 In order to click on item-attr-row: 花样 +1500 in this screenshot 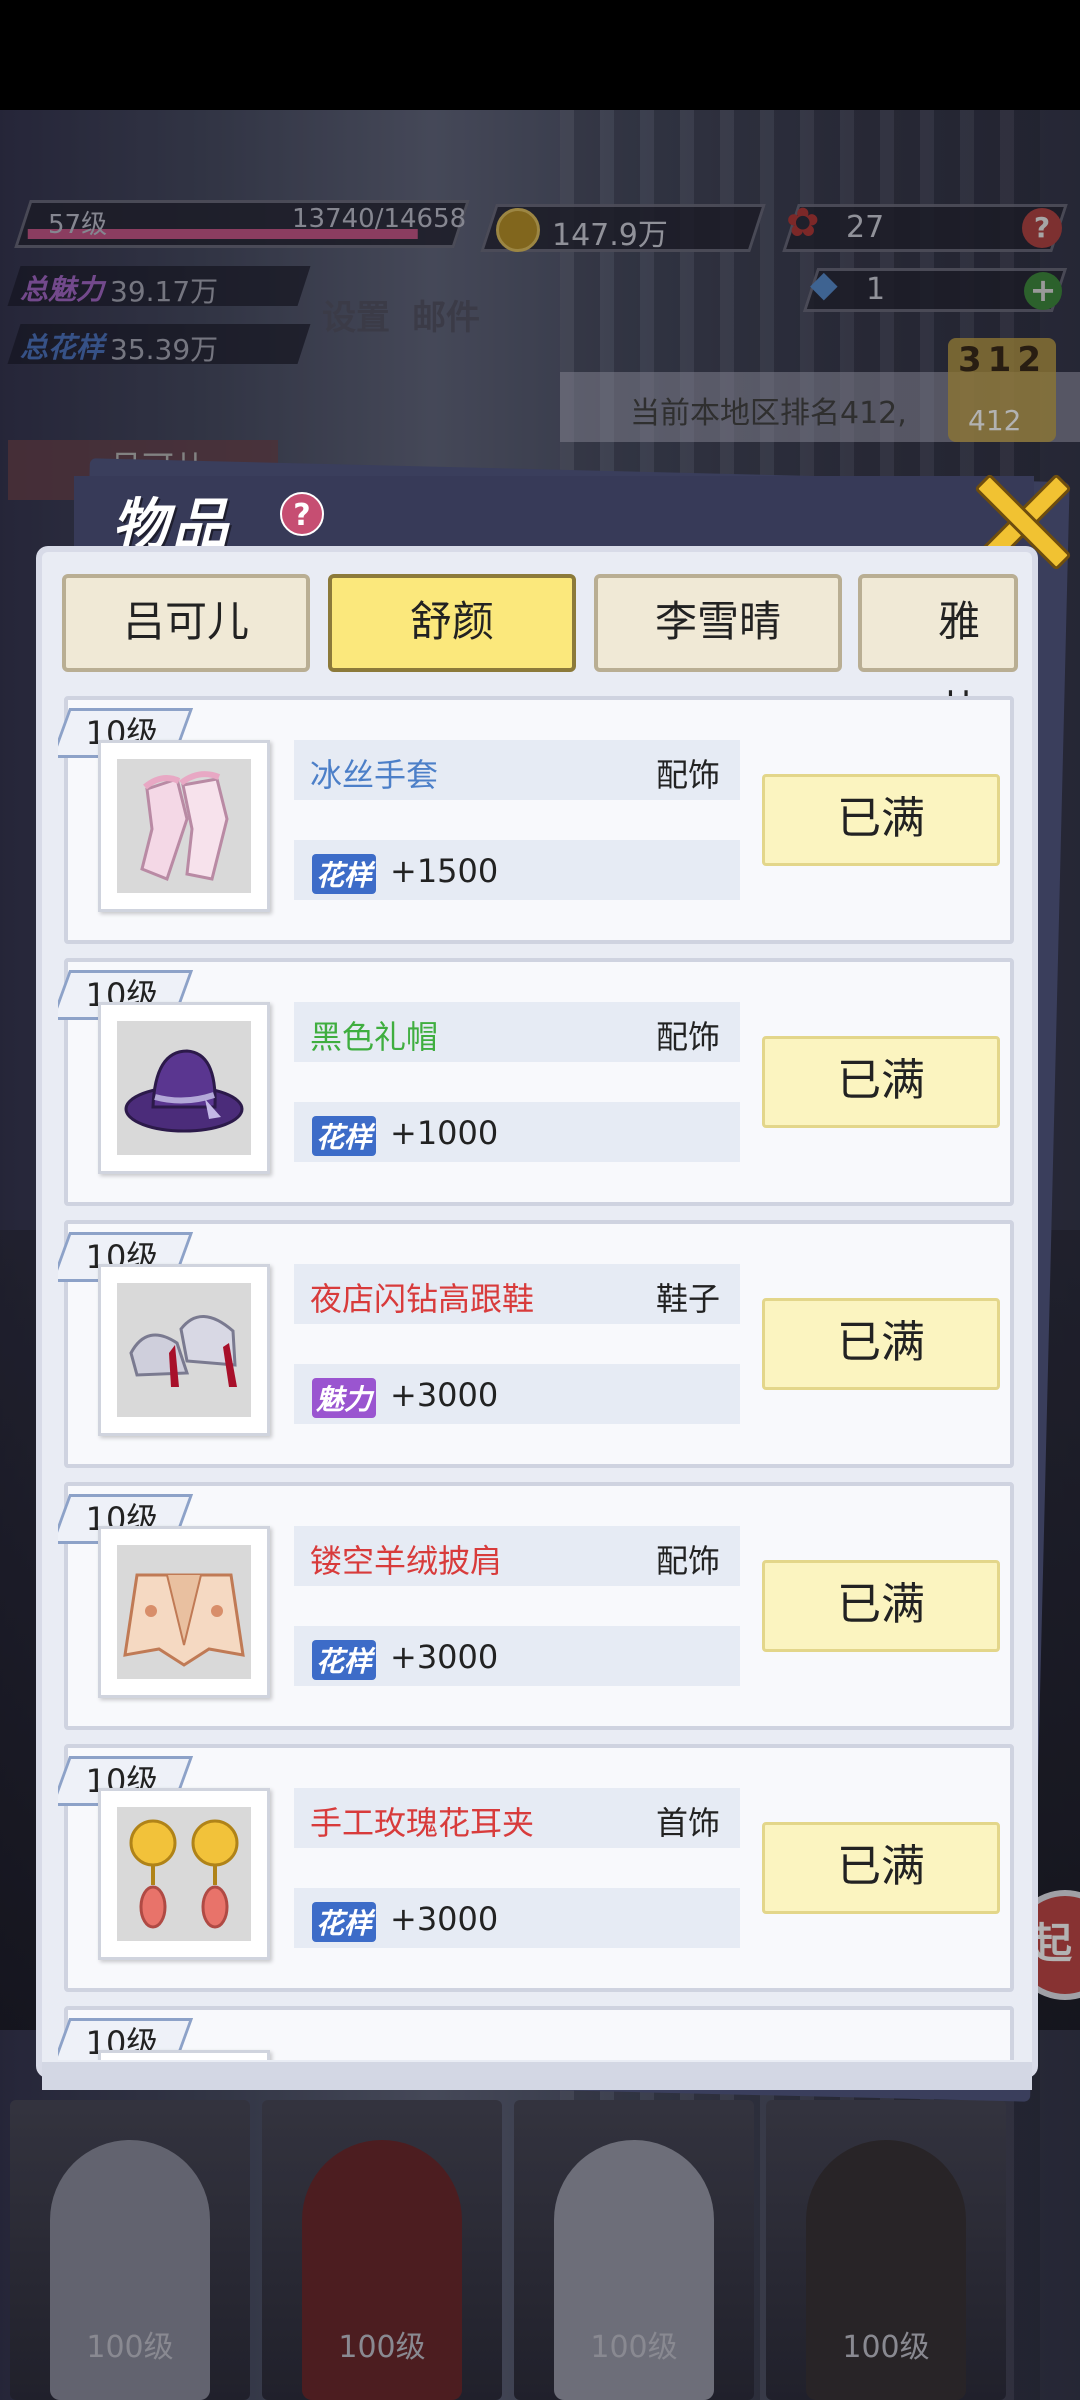, I will do `click(517, 870)`.